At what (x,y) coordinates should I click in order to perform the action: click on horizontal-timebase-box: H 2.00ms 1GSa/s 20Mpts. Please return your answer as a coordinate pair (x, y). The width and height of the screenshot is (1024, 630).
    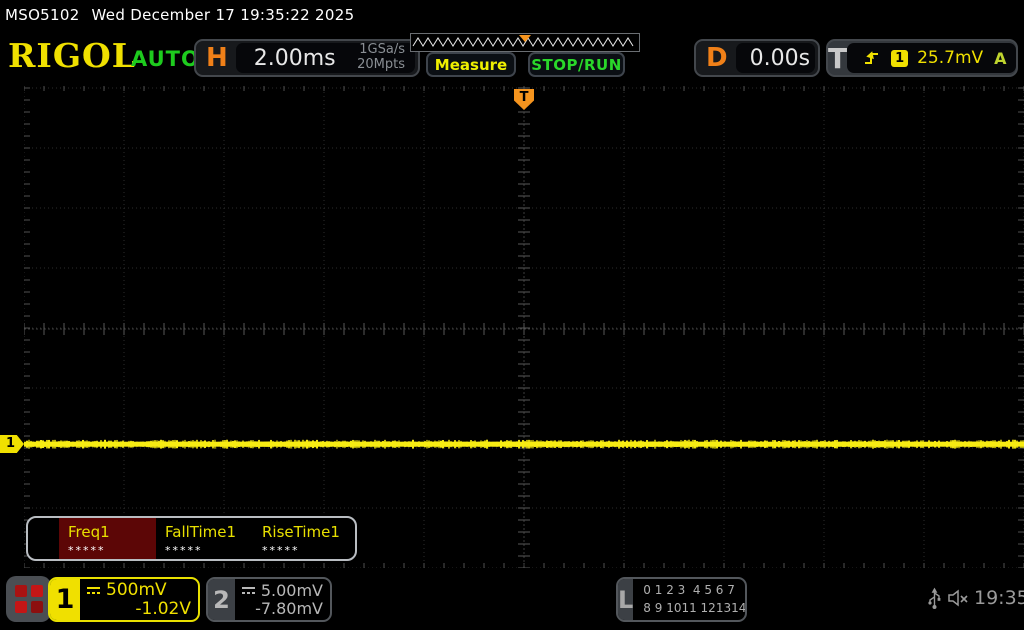
    Looking at the image, I should click on (307, 58).